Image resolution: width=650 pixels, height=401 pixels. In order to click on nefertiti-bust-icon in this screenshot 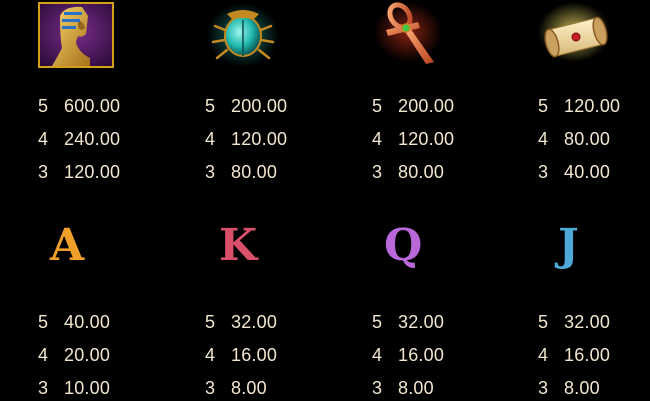, I will do `click(78, 37)`.